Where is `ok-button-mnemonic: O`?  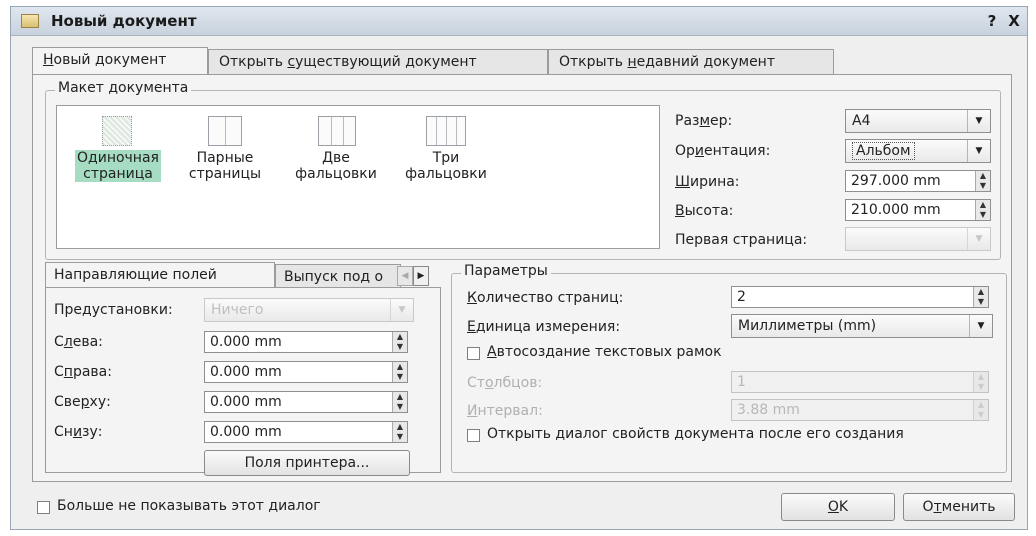
ok-button-mnemonic: O is located at coordinates (833, 507).